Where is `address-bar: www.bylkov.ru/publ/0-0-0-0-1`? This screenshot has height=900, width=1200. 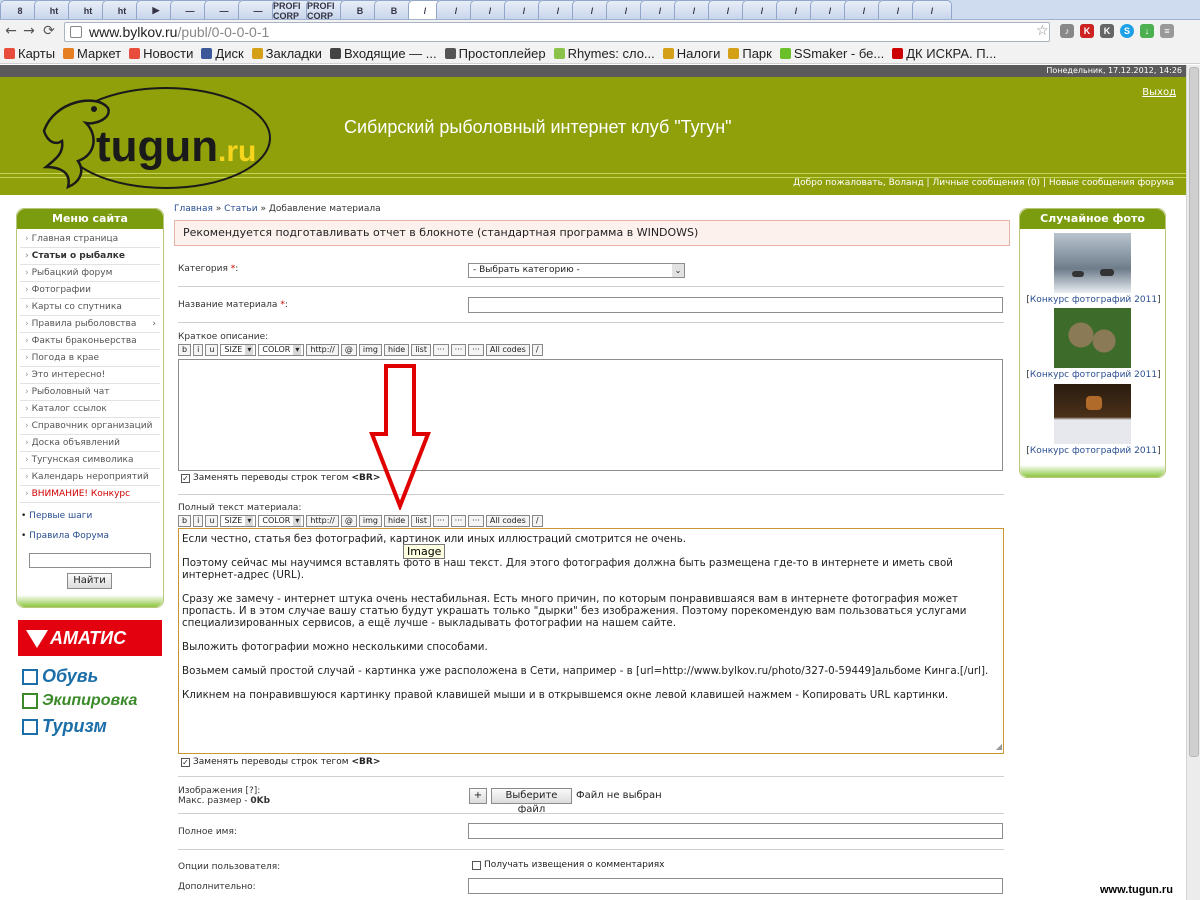 address-bar: www.bylkov.ru/publ/0-0-0-0-1 is located at coordinates (557, 32).